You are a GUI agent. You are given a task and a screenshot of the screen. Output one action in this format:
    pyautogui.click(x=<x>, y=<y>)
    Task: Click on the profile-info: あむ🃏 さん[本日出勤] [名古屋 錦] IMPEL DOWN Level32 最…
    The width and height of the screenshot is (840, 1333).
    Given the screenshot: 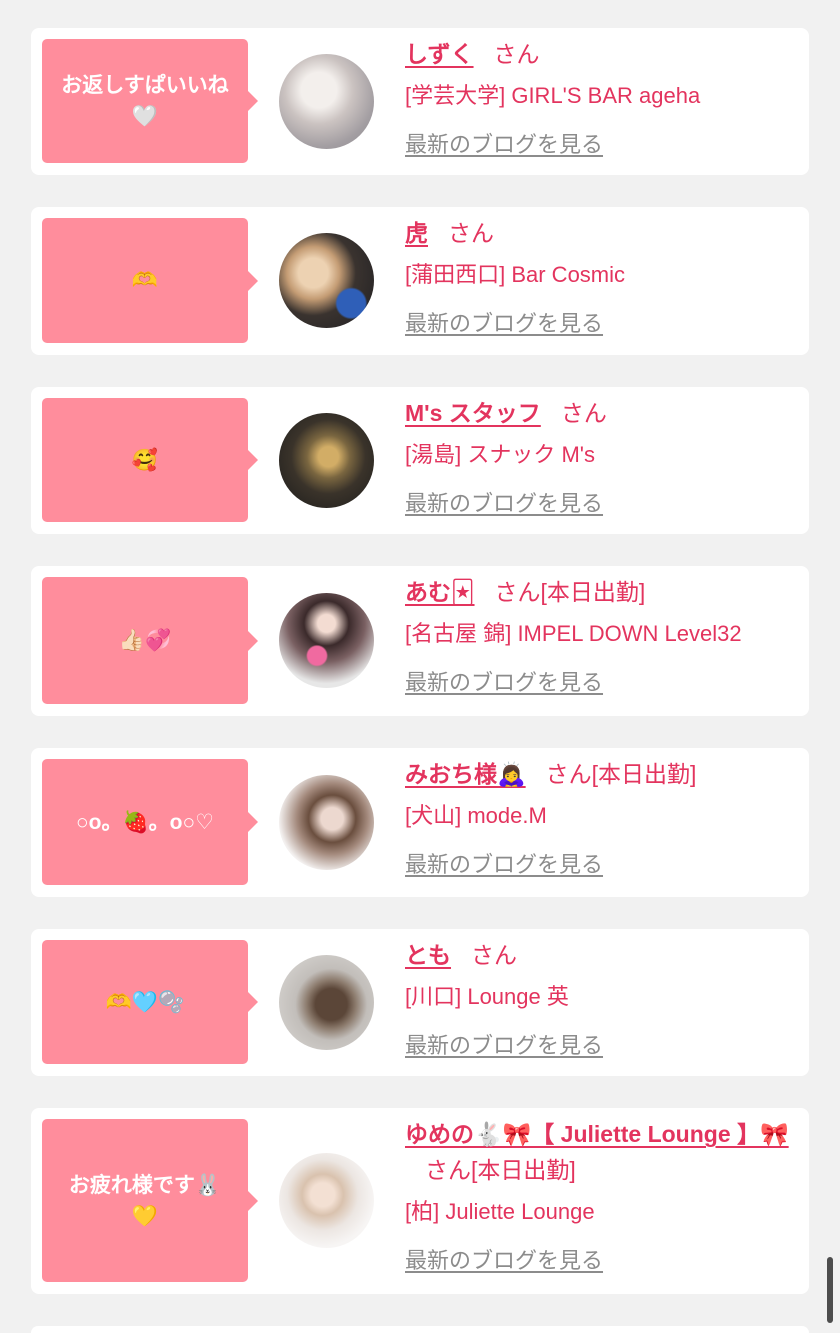 What is the action you would take?
    pyautogui.click(x=601, y=639)
    